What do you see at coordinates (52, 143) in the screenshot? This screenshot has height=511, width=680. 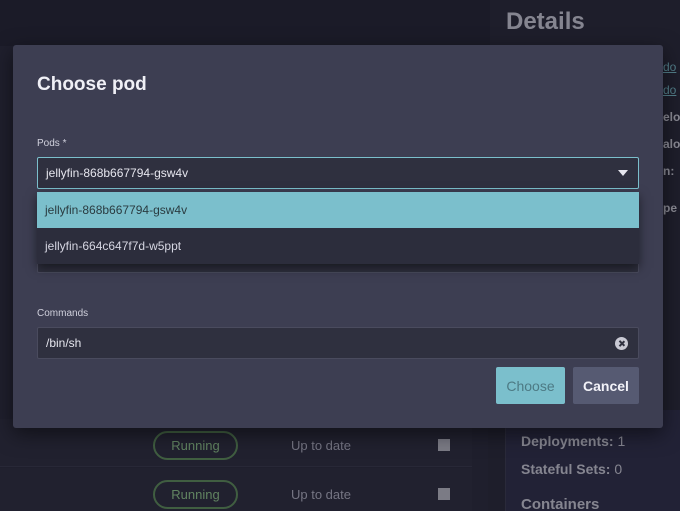 I see `pods-label: Pods *` at bounding box center [52, 143].